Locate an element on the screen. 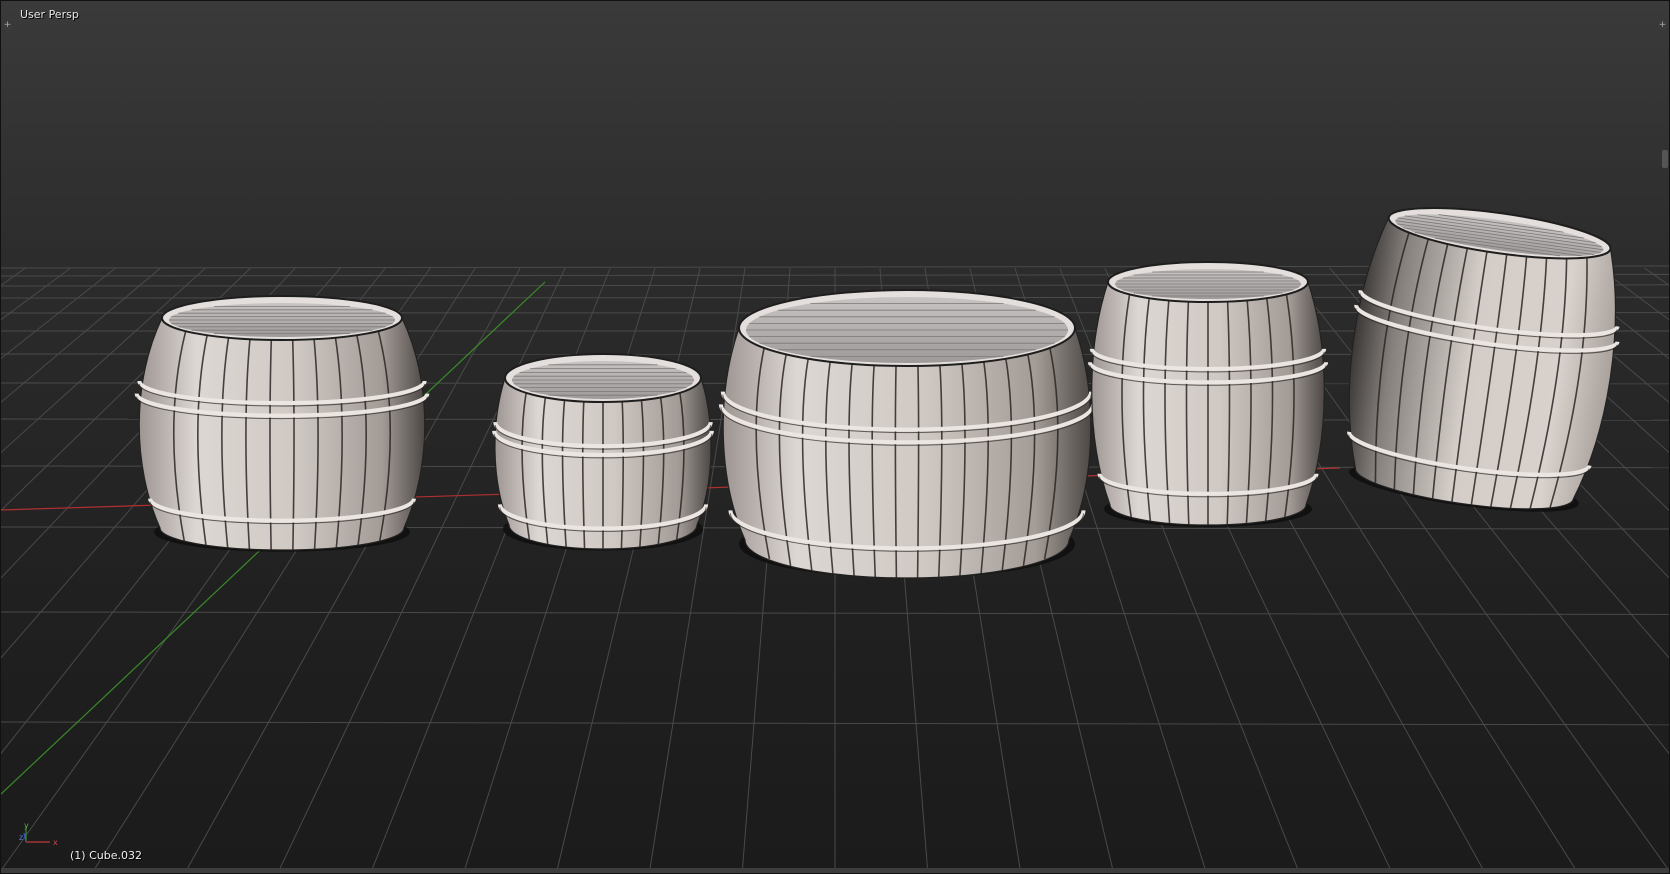 The image size is (1670, 874). viewport-bottom-edge is located at coordinates (835, 871).